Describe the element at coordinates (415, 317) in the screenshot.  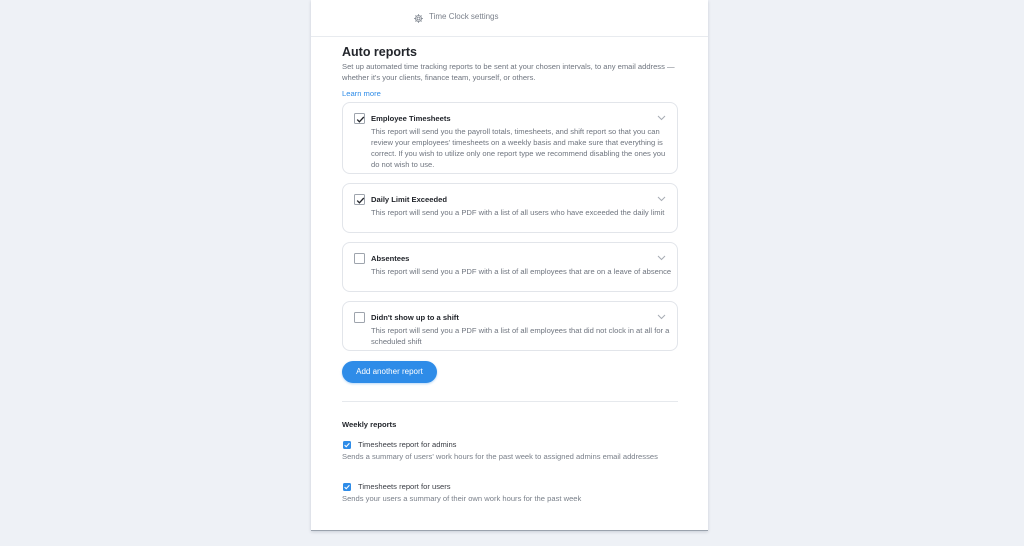
I see `report-title: Didn't show up to a shift` at that location.